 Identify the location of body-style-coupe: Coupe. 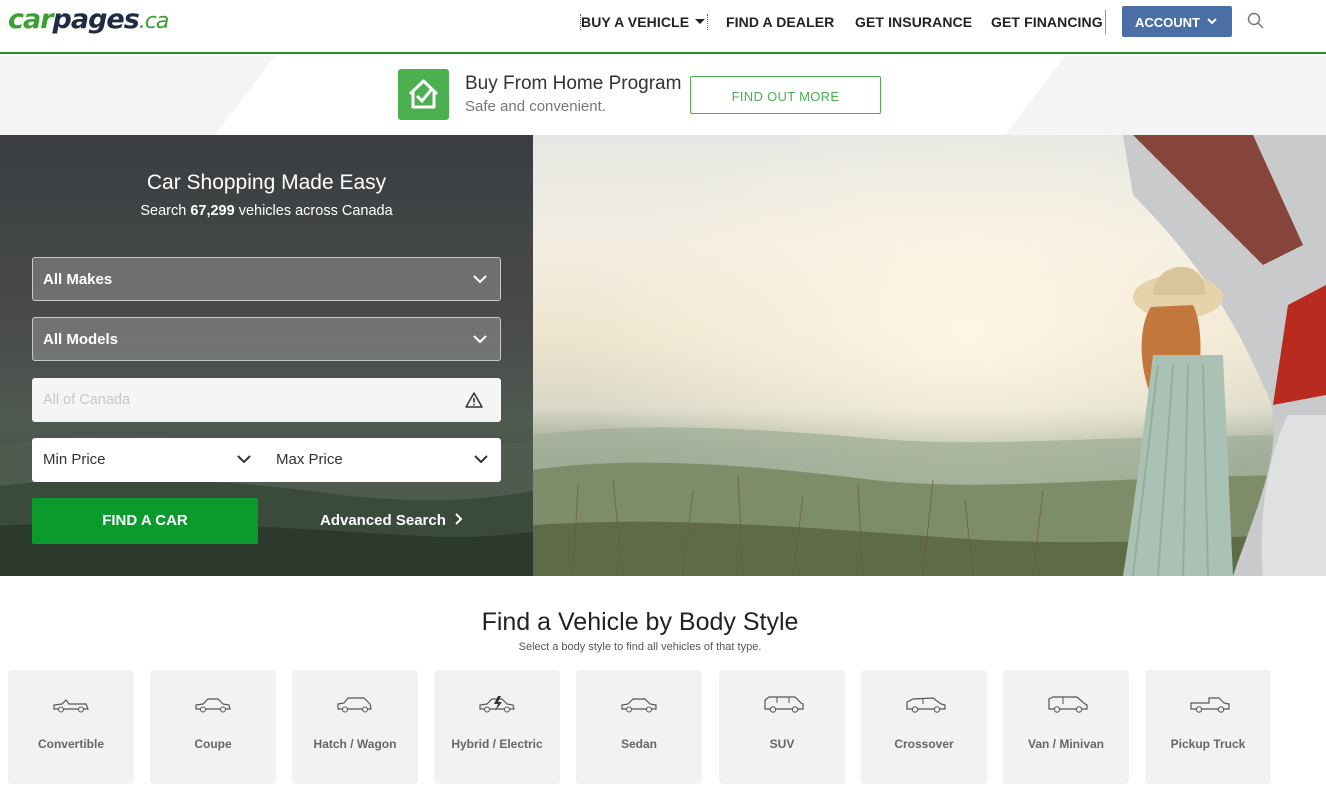
(213, 727).